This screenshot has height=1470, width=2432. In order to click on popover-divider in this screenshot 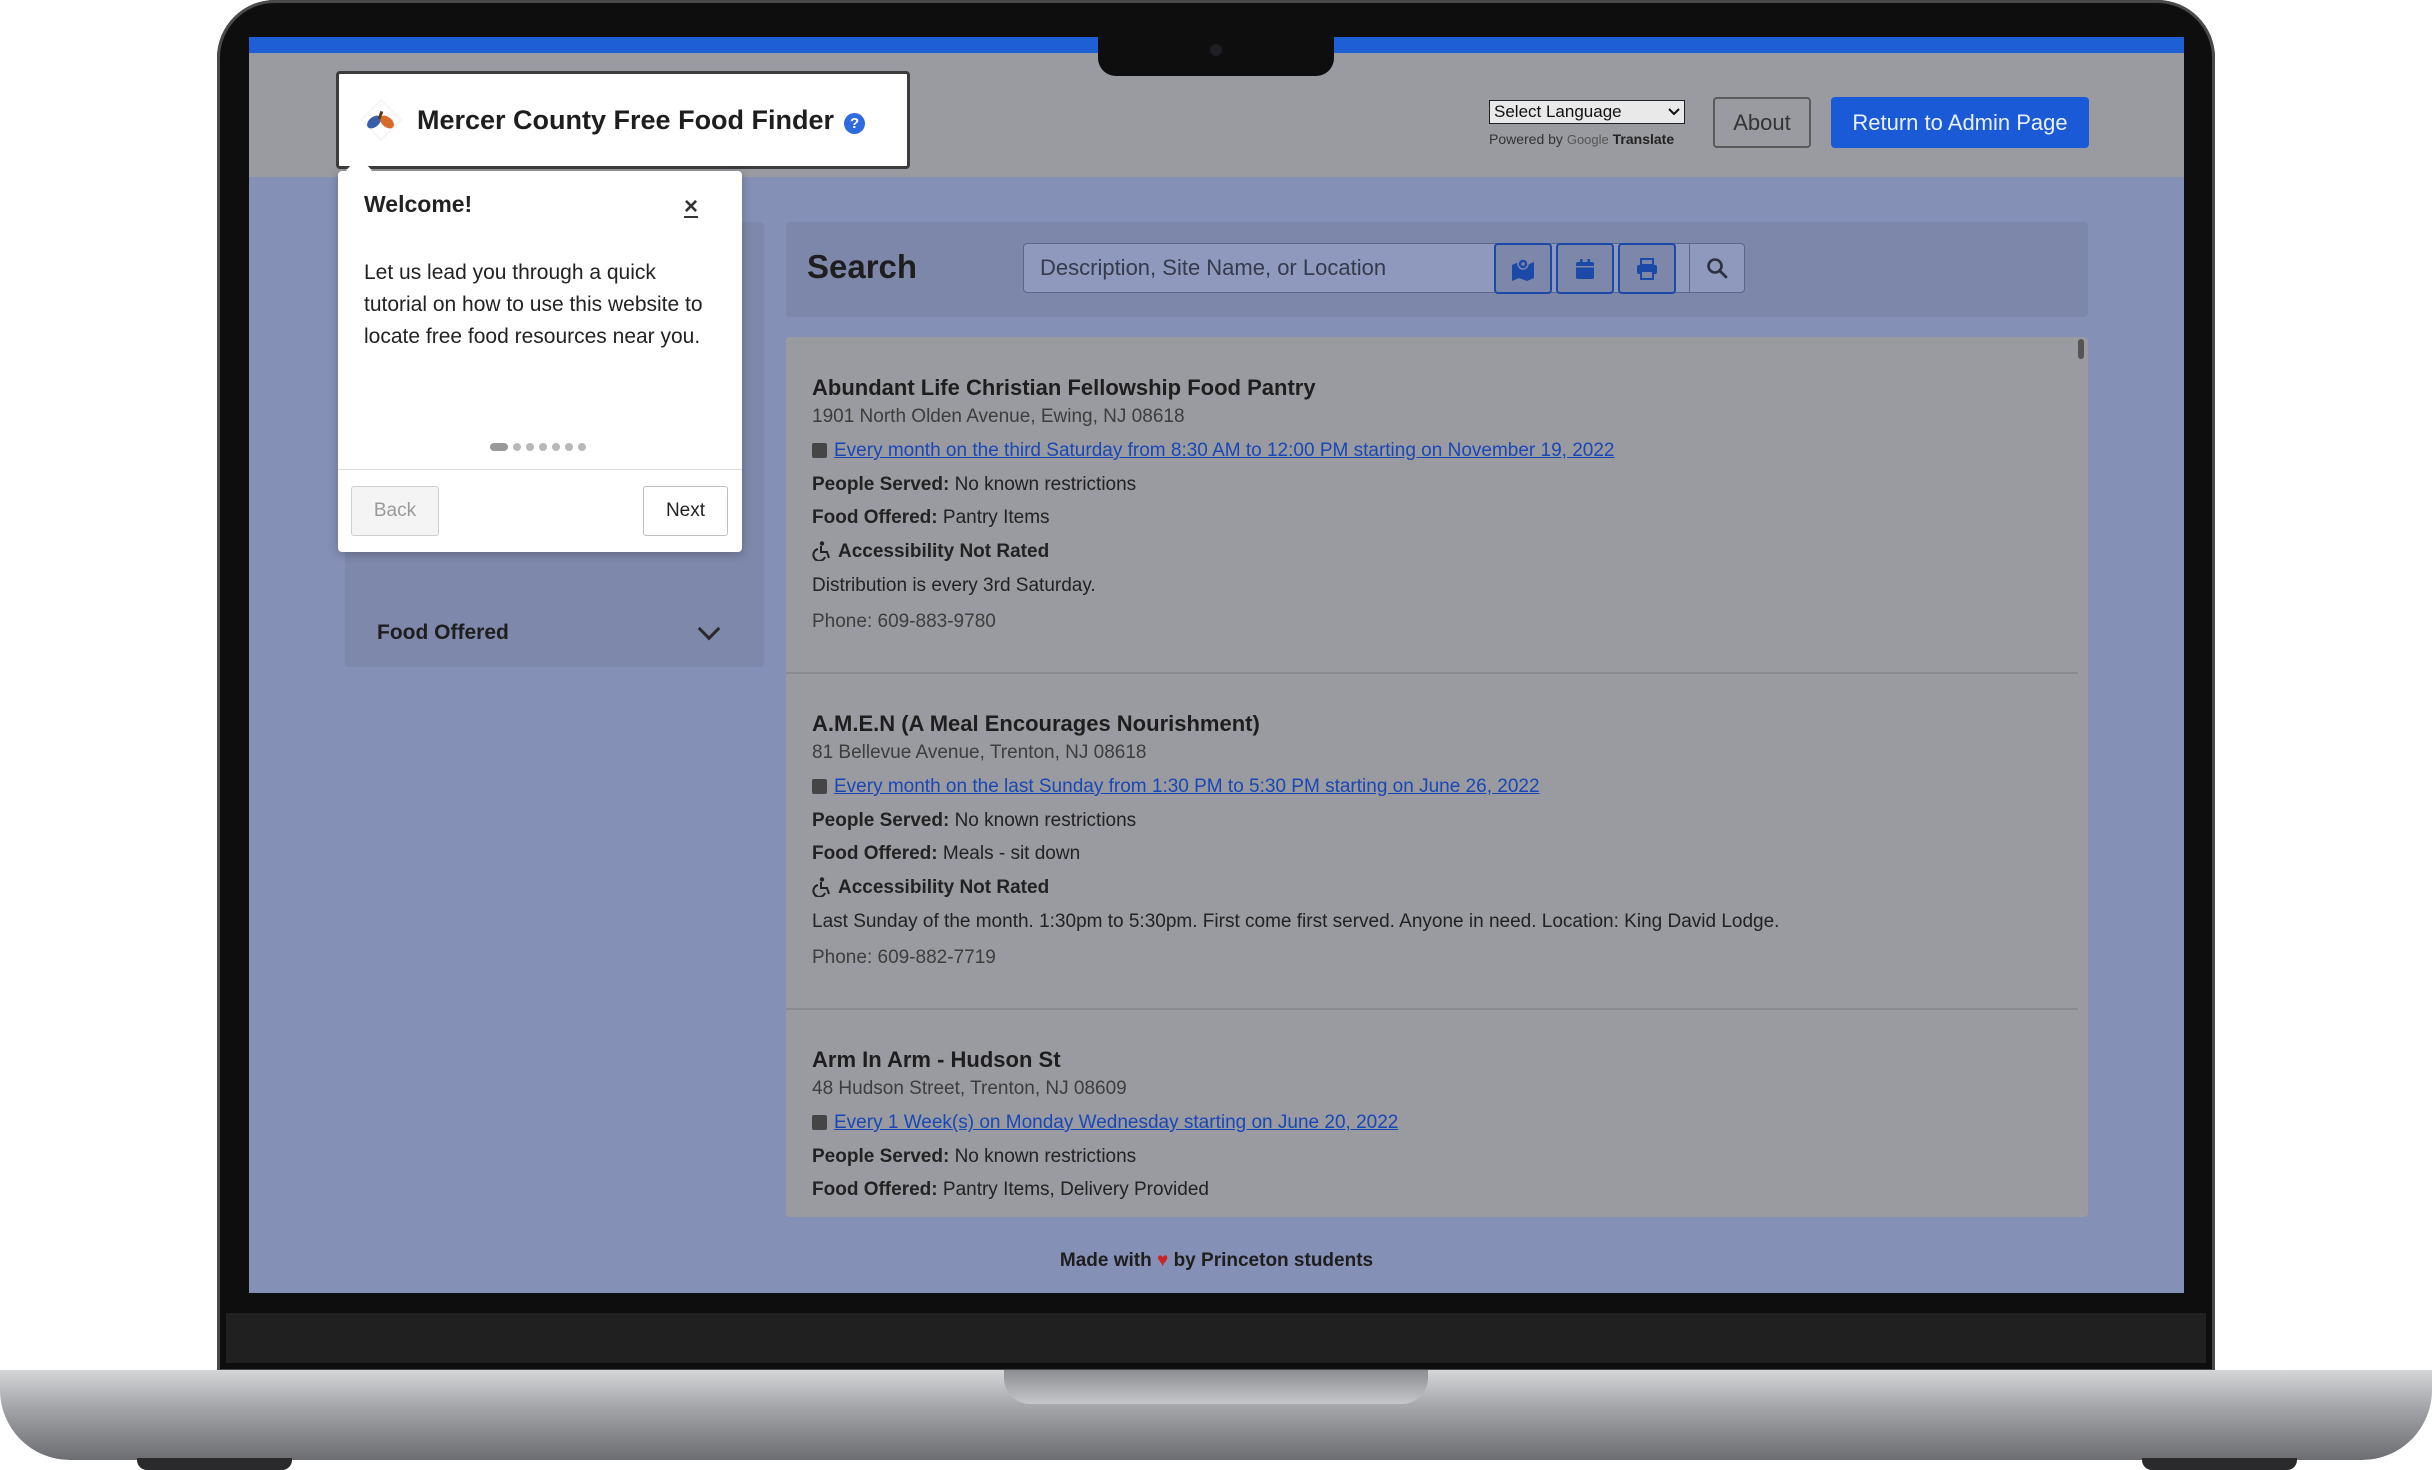, I will do `click(540, 469)`.